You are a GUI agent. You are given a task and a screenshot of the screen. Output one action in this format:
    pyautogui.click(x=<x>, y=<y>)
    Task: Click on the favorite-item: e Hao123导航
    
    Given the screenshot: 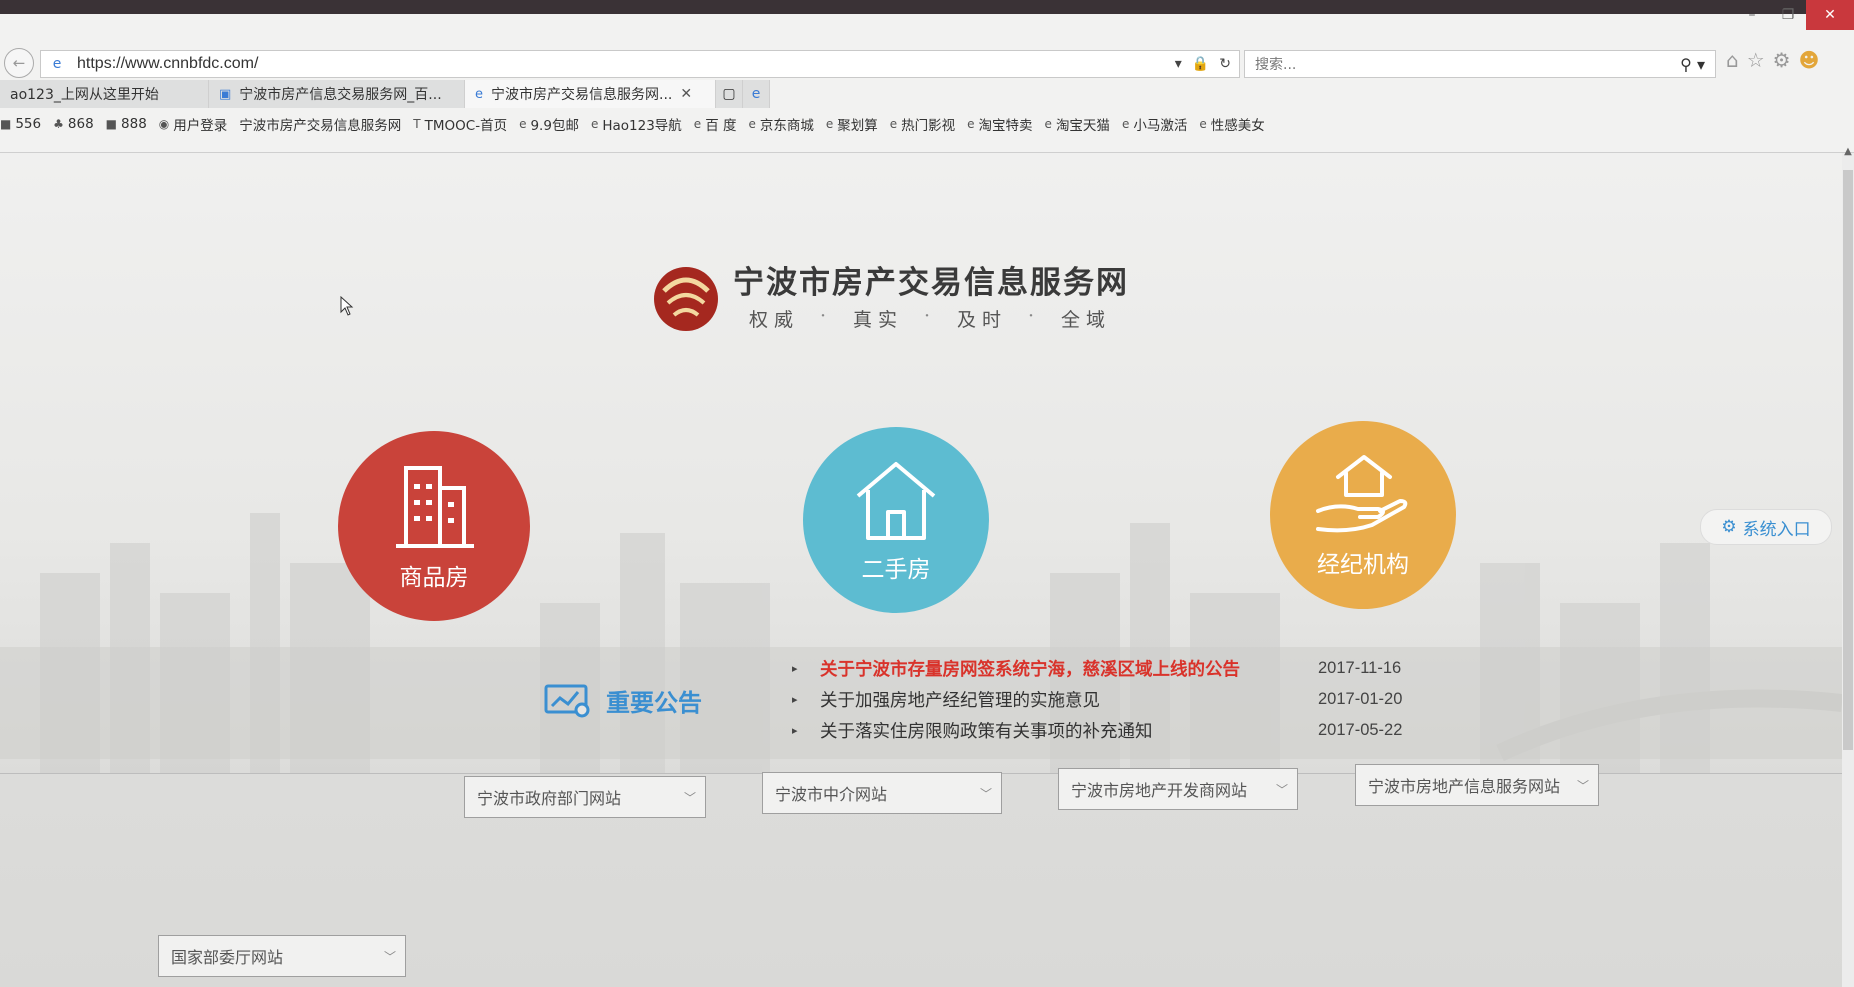 What is the action you would take?
    pyautogui.click(x=636, y=124)
    